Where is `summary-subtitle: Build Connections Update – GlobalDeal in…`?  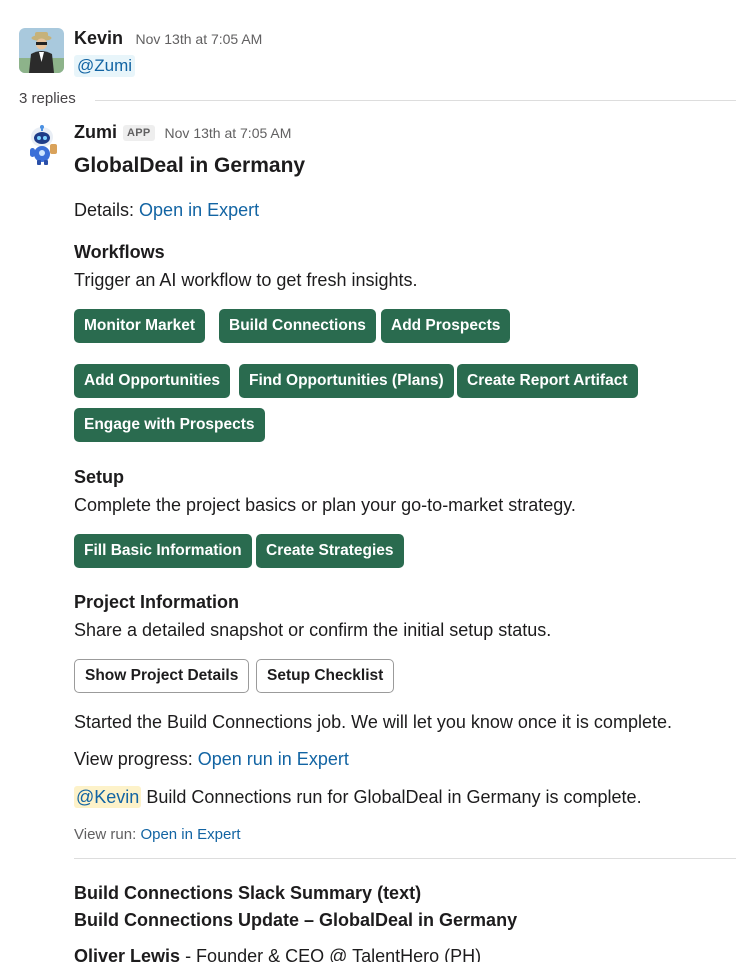
summary-subtitle: Build Connections Update – GlobalDeal in… is located at coordinates (296, 920).